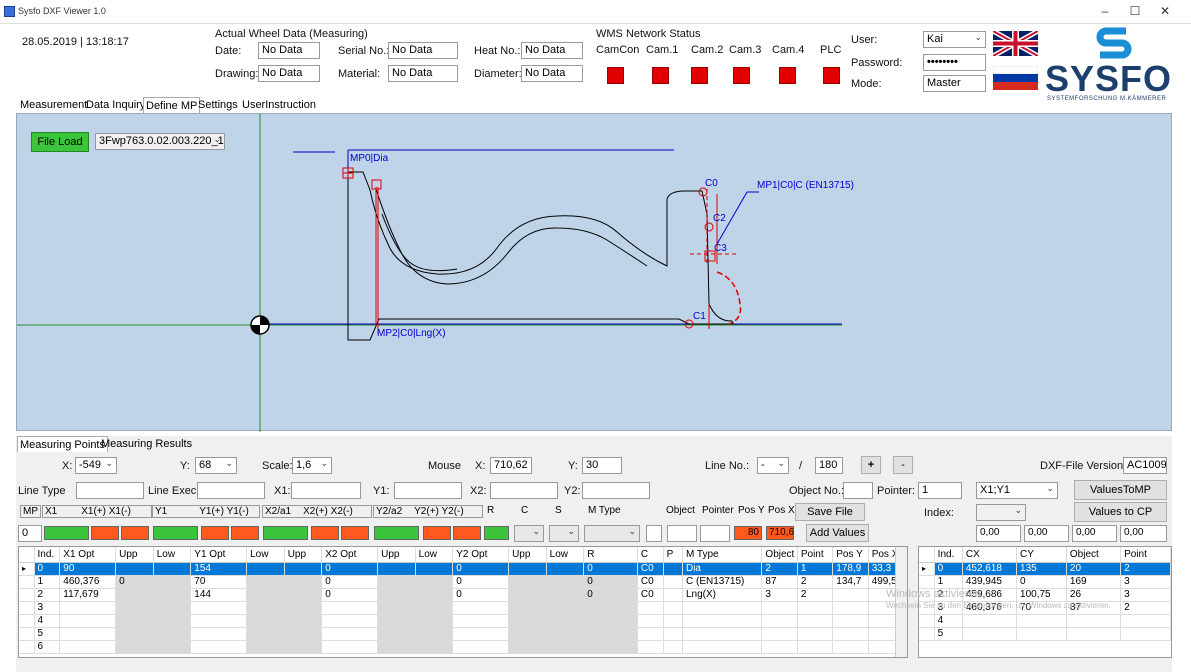  What do you see at coordinates (1094, 582) in the screenshot?
I see `cp-table-cell: 169` at bounding box center [1094, 582].